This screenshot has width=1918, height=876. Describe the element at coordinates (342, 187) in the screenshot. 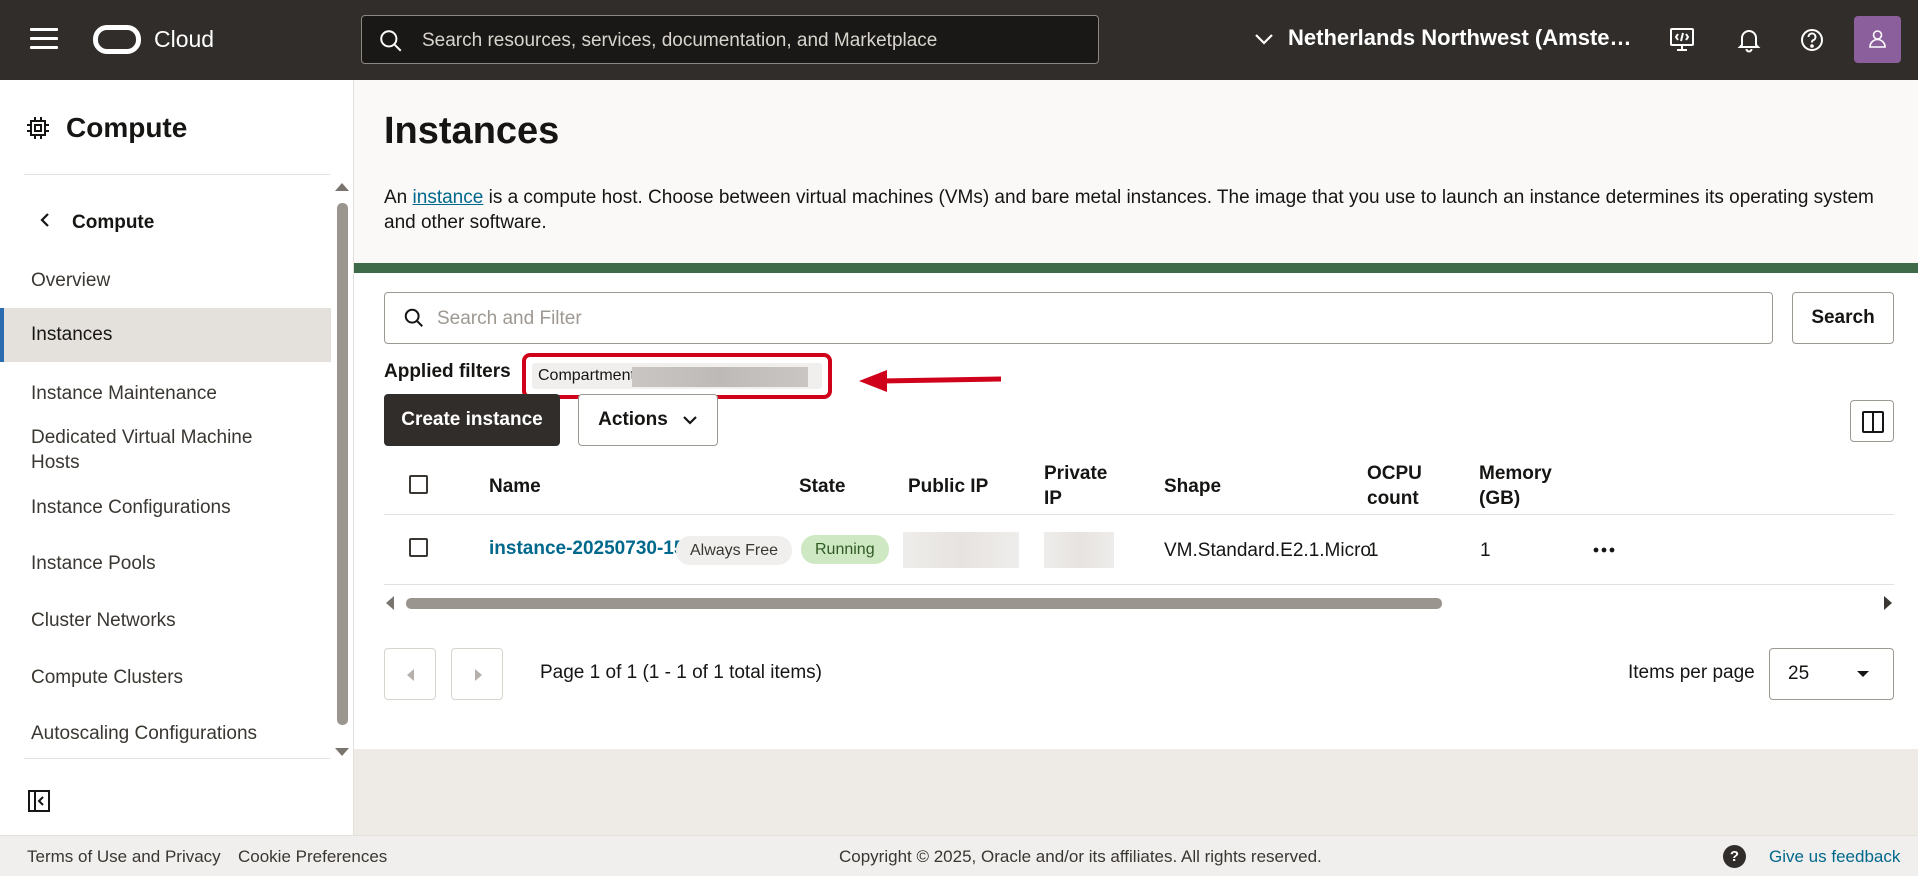

I see `scroll-up-icon` at that location.